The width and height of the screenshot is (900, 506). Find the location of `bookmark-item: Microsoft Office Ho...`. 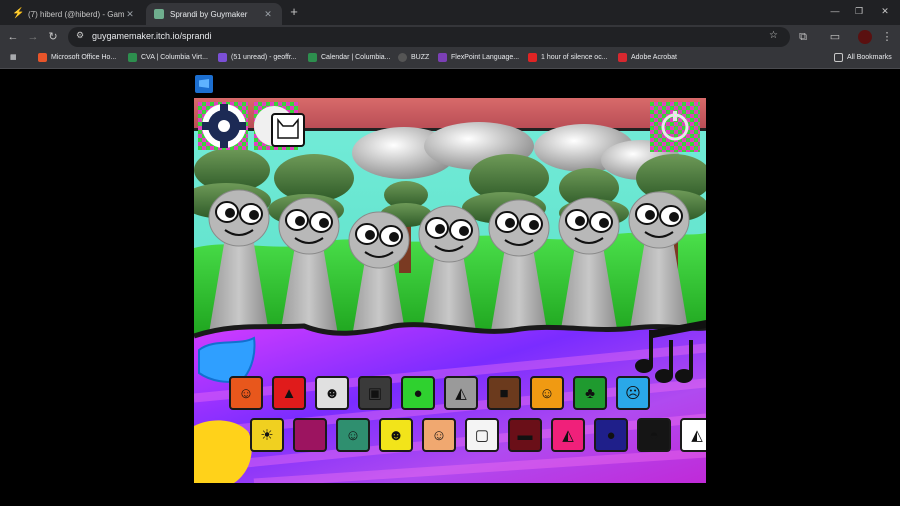

bookmark-item: Microsoft Office Ho... is located at coordinates (77, 57).